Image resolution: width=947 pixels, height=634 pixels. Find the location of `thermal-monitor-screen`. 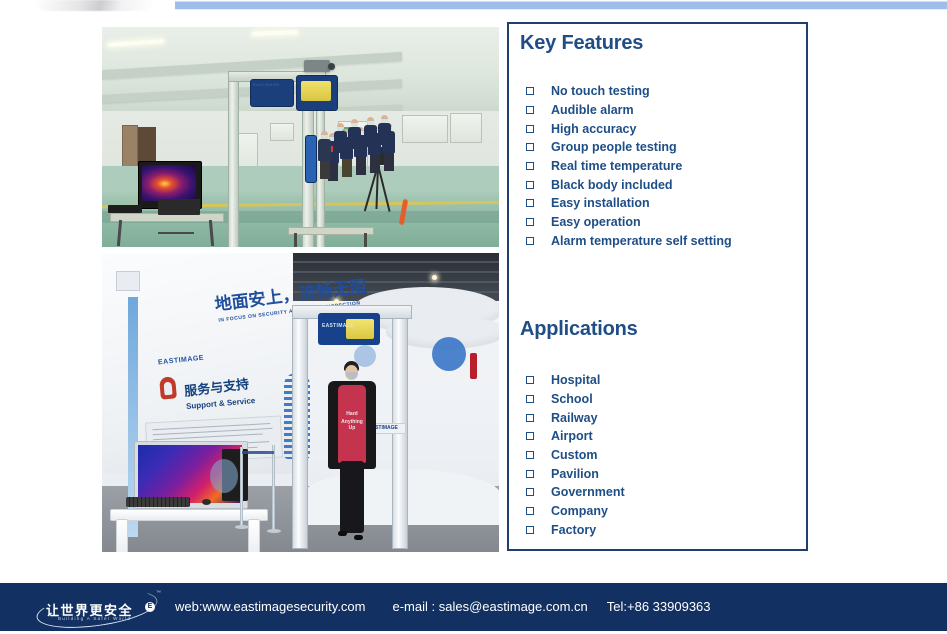

thermal-monitor-screen is located at coordinates (169, 183).